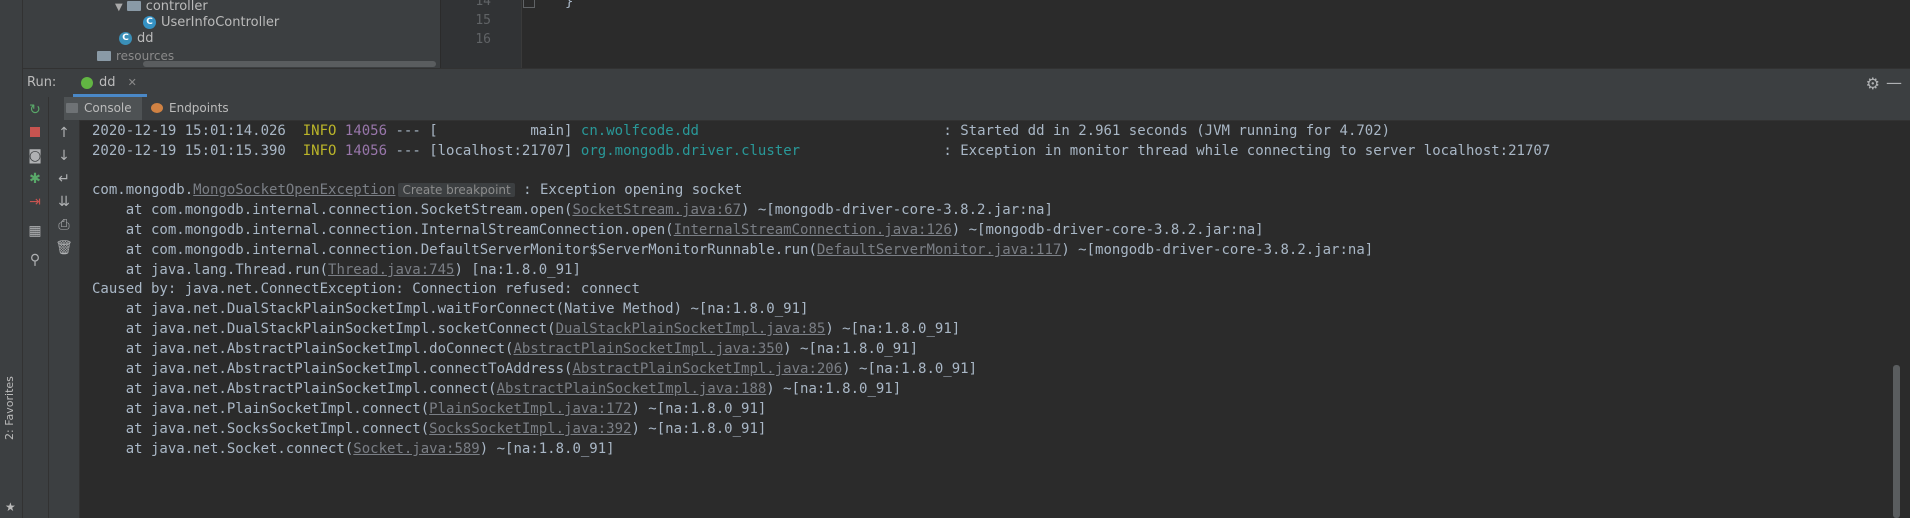  What do you see at coordinates (149, 22) in the screenshot?
I see `class-icon: C` at bounding box center [149, 22].